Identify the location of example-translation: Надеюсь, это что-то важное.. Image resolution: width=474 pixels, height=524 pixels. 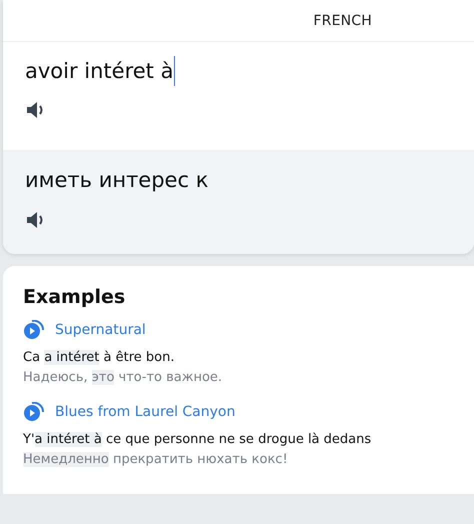
(123, 378).